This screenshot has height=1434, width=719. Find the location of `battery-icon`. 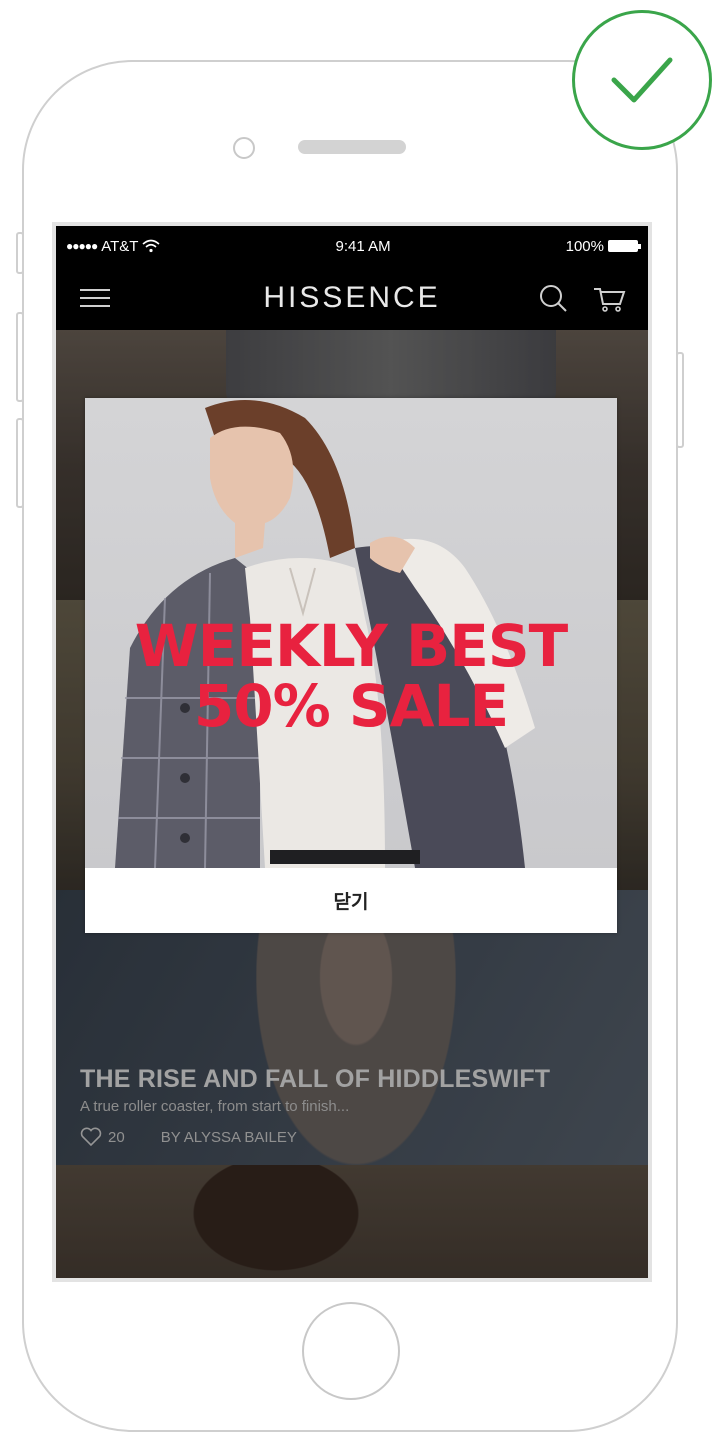

battery-icon is located at coordinates (624, 246).